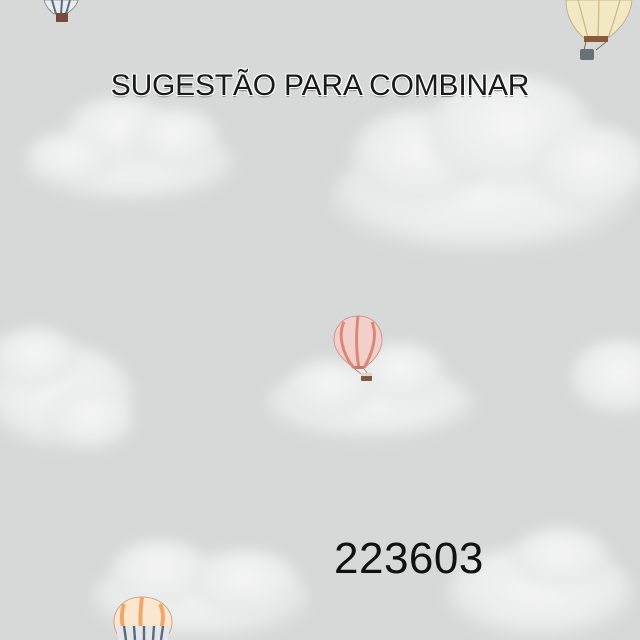 The width and height of the screenshot is (640, 640). Describe the element at coordinates (409, 558) in the screenshot. I see `product-code: 223603` at that location.